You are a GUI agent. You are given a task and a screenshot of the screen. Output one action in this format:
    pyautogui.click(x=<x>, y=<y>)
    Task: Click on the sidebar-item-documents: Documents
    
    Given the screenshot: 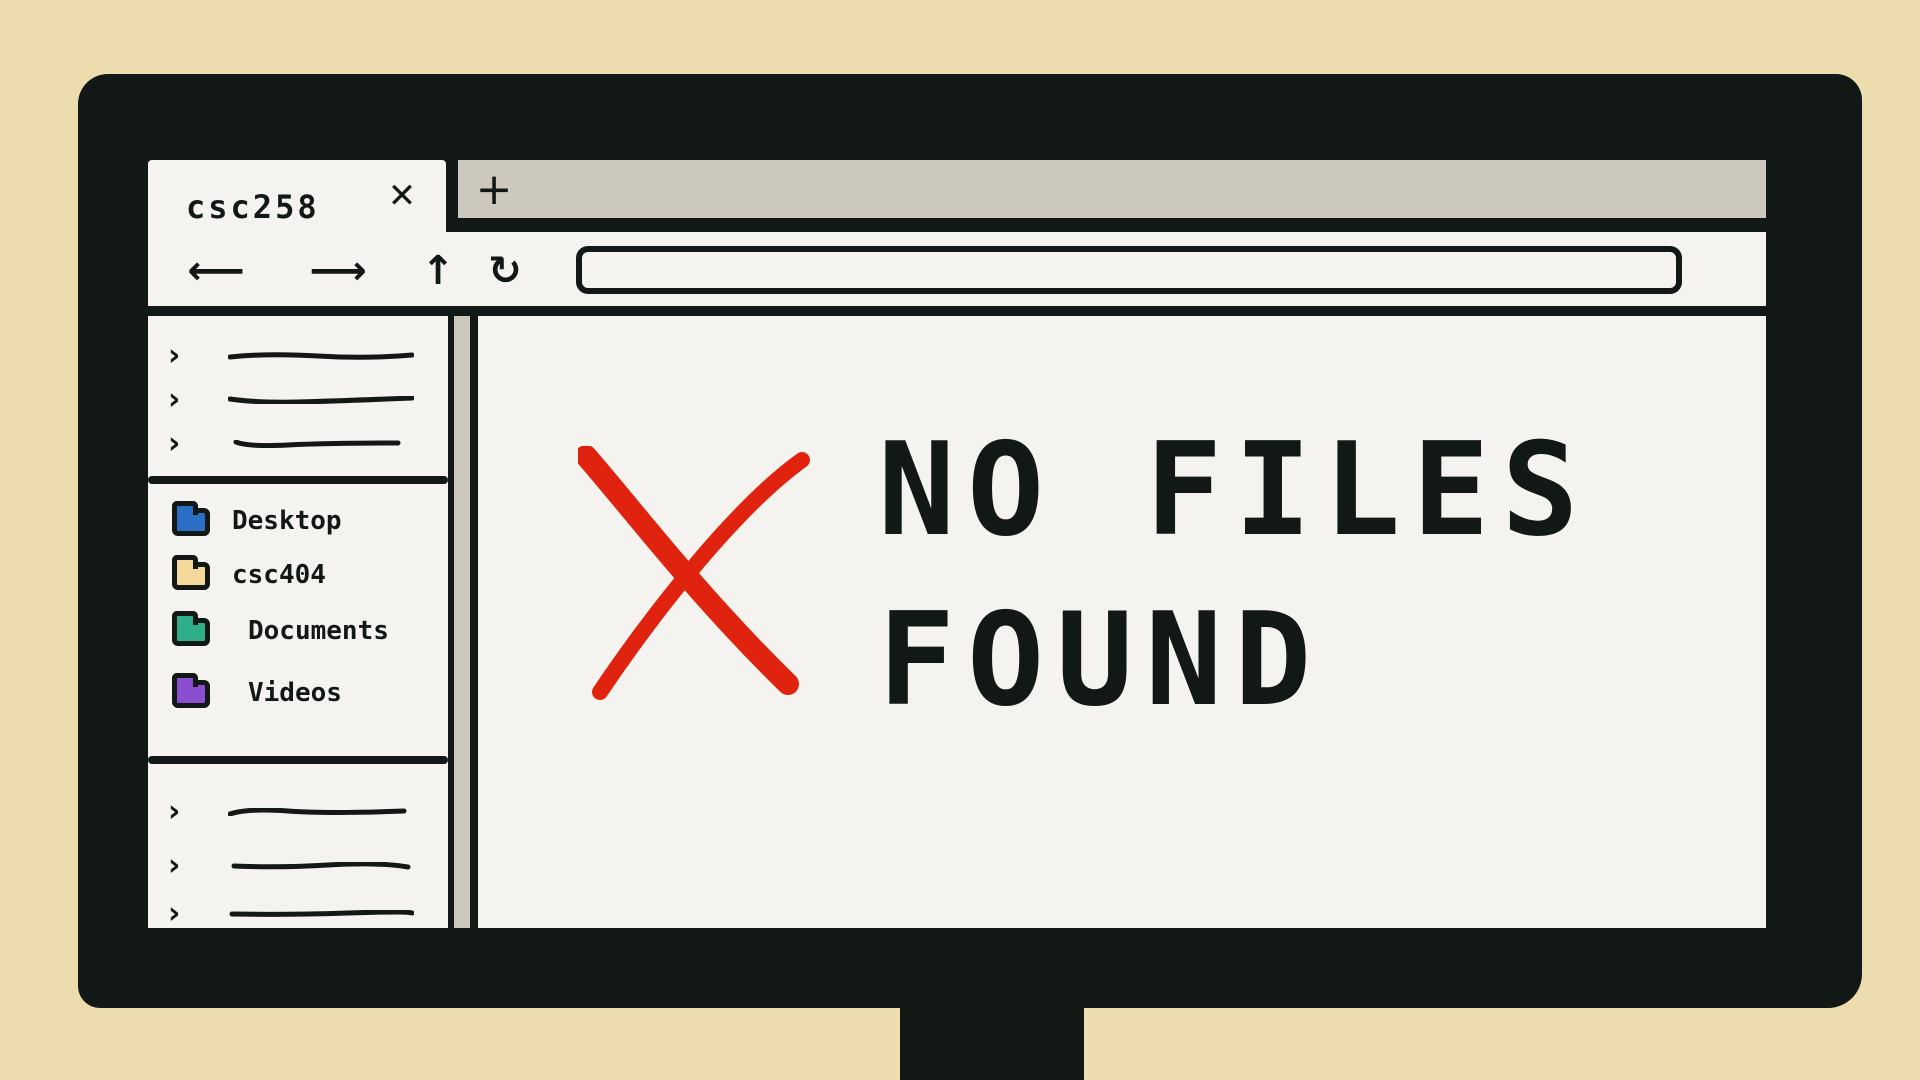 What is the action you would take?
    pyautogui.click(x=303, y=633)
    